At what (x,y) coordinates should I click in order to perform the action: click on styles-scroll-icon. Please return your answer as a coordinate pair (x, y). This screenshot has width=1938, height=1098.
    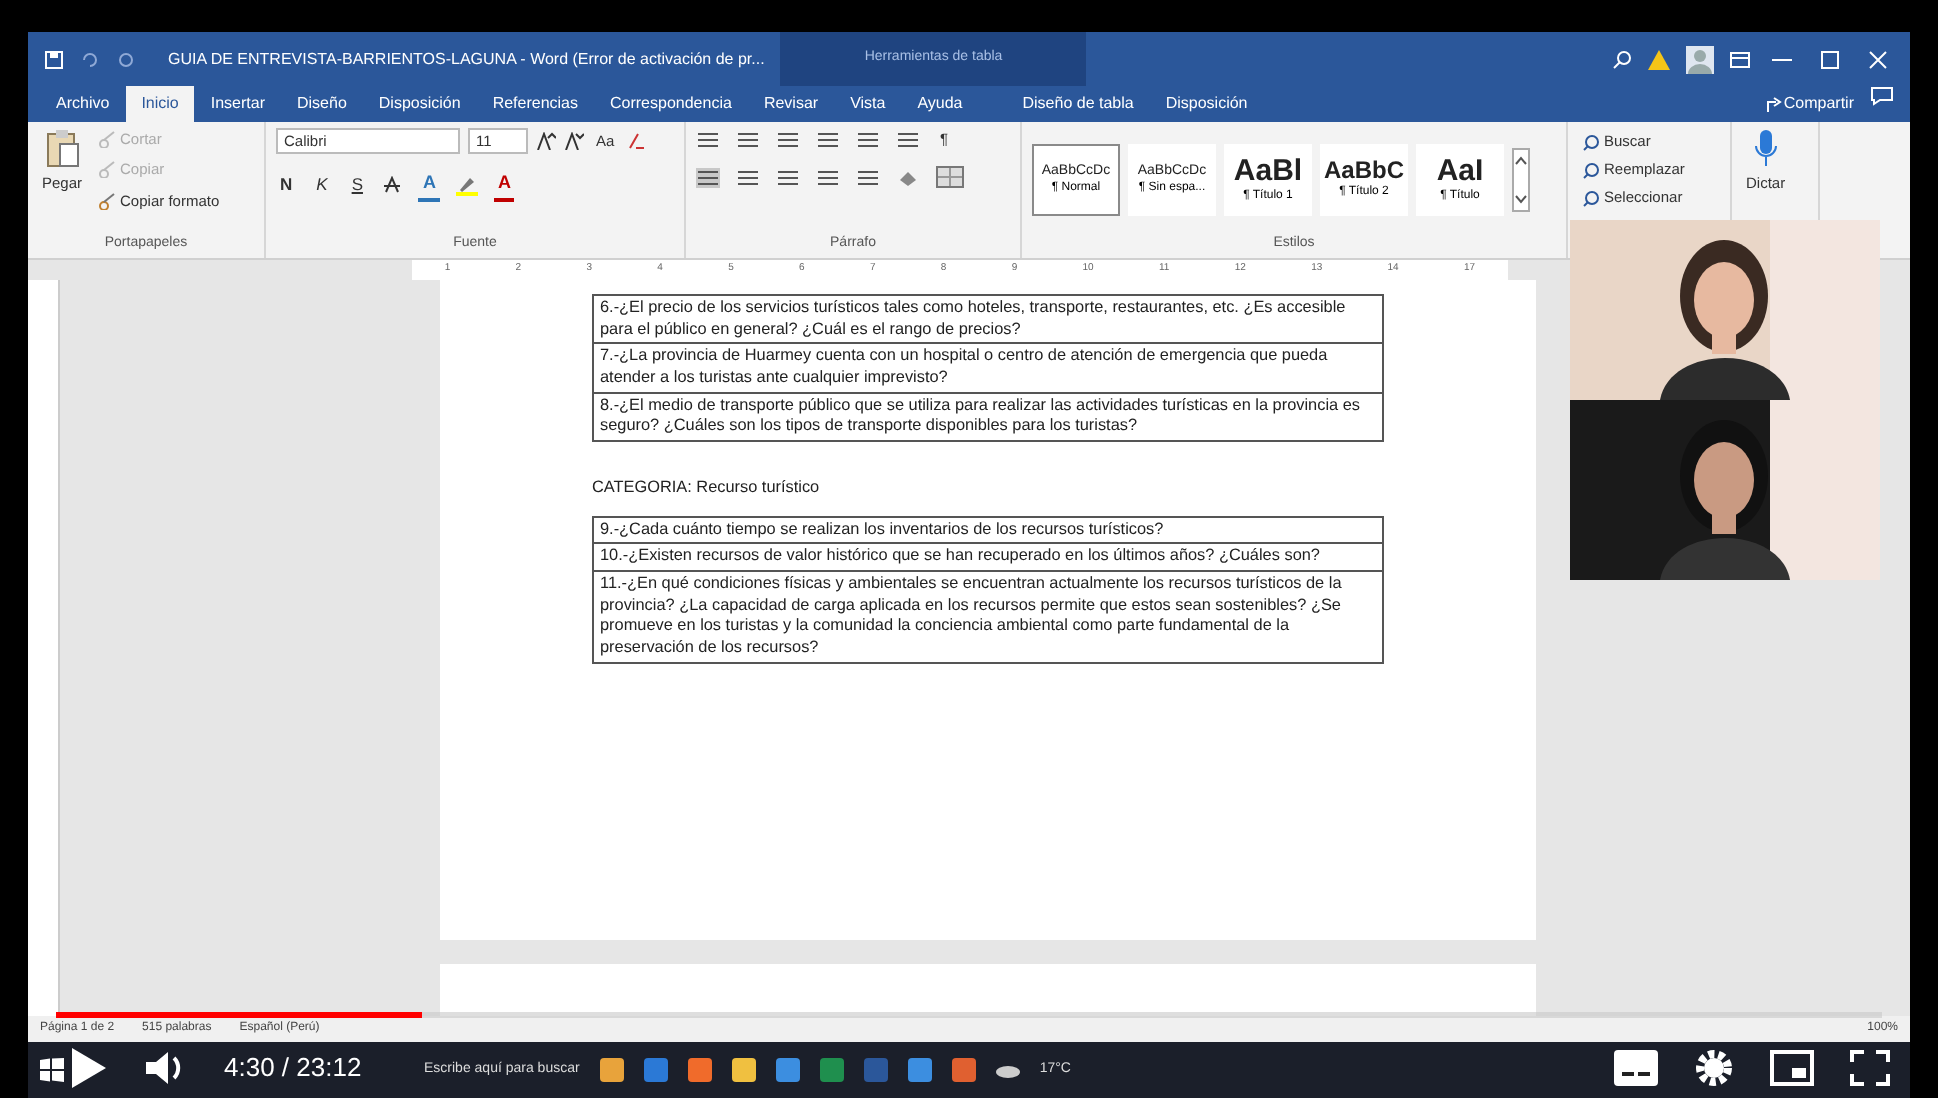
    Looking at the image, I should click on (1521, 180).